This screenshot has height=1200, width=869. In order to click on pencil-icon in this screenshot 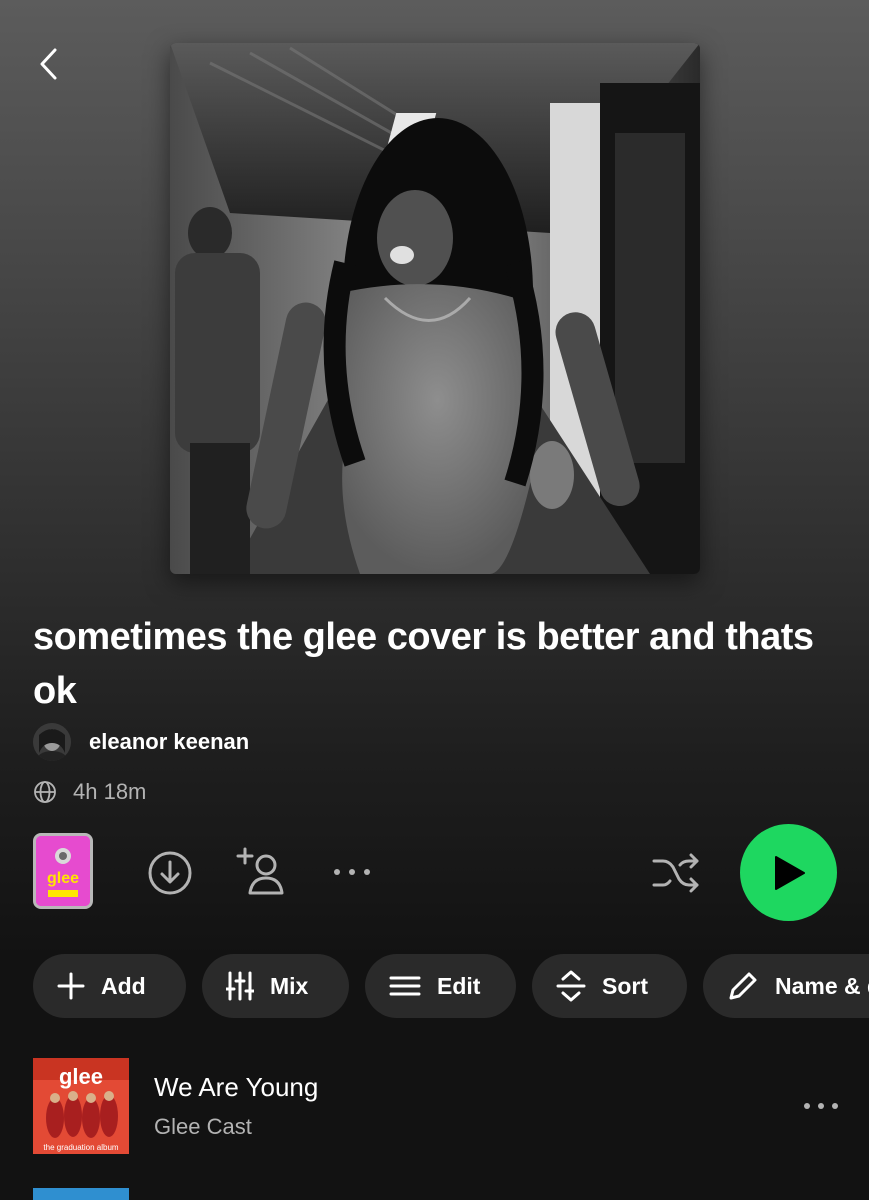, I will do `click(743, 986)`.